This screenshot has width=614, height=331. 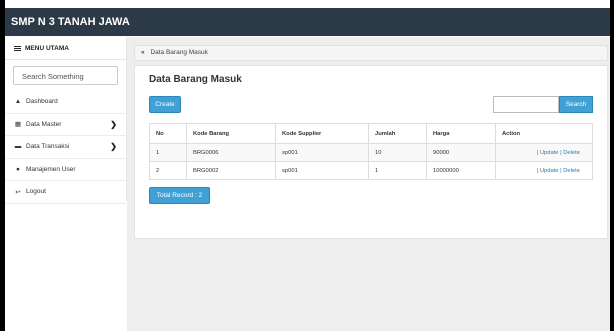 I want to click on cell-harga: 10000000, so click(x=461, y=170).